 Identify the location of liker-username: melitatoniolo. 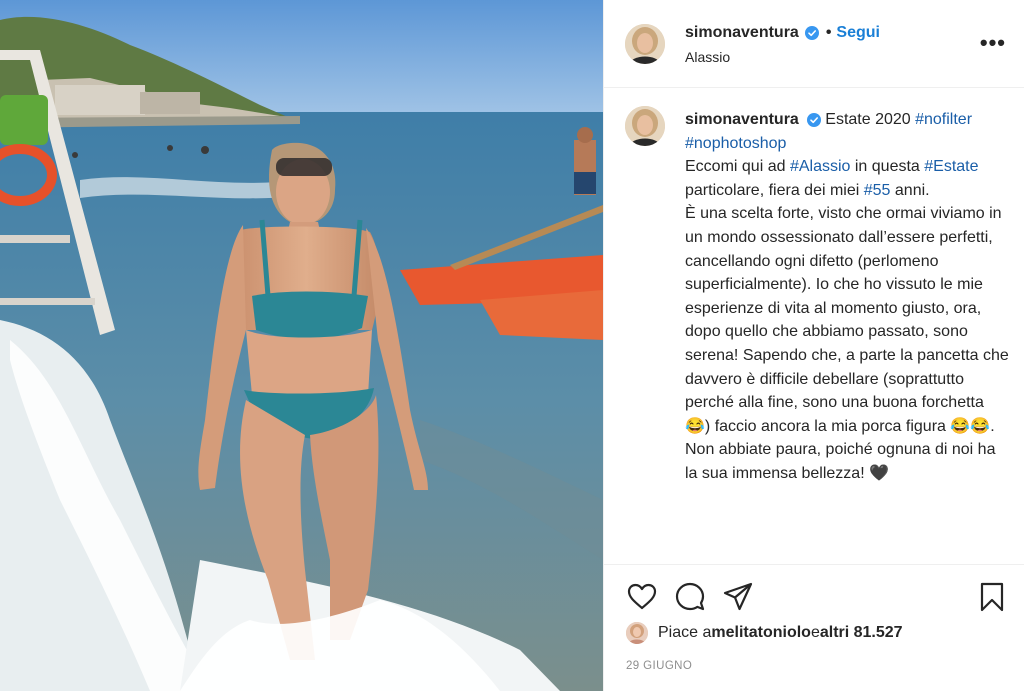
(761, 633).